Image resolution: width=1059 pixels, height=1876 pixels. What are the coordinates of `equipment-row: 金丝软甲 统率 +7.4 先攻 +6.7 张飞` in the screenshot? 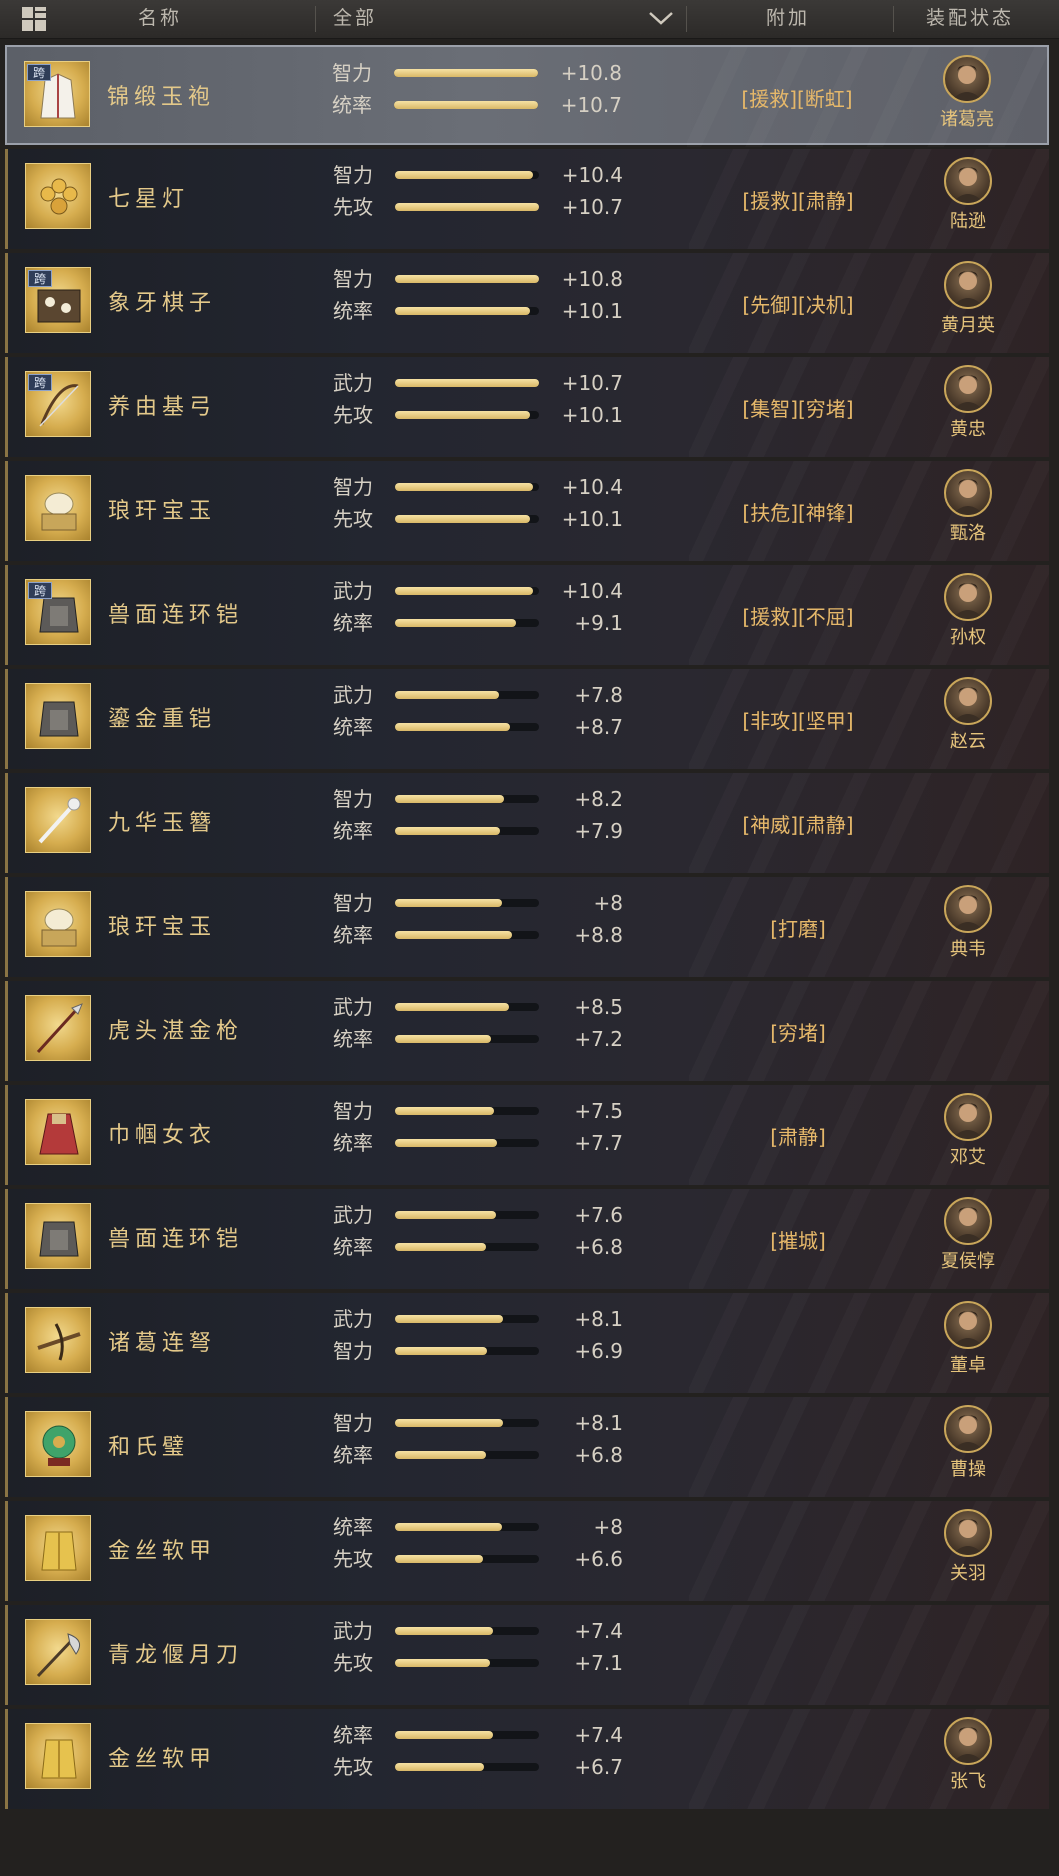 It's located at (527, 1759).